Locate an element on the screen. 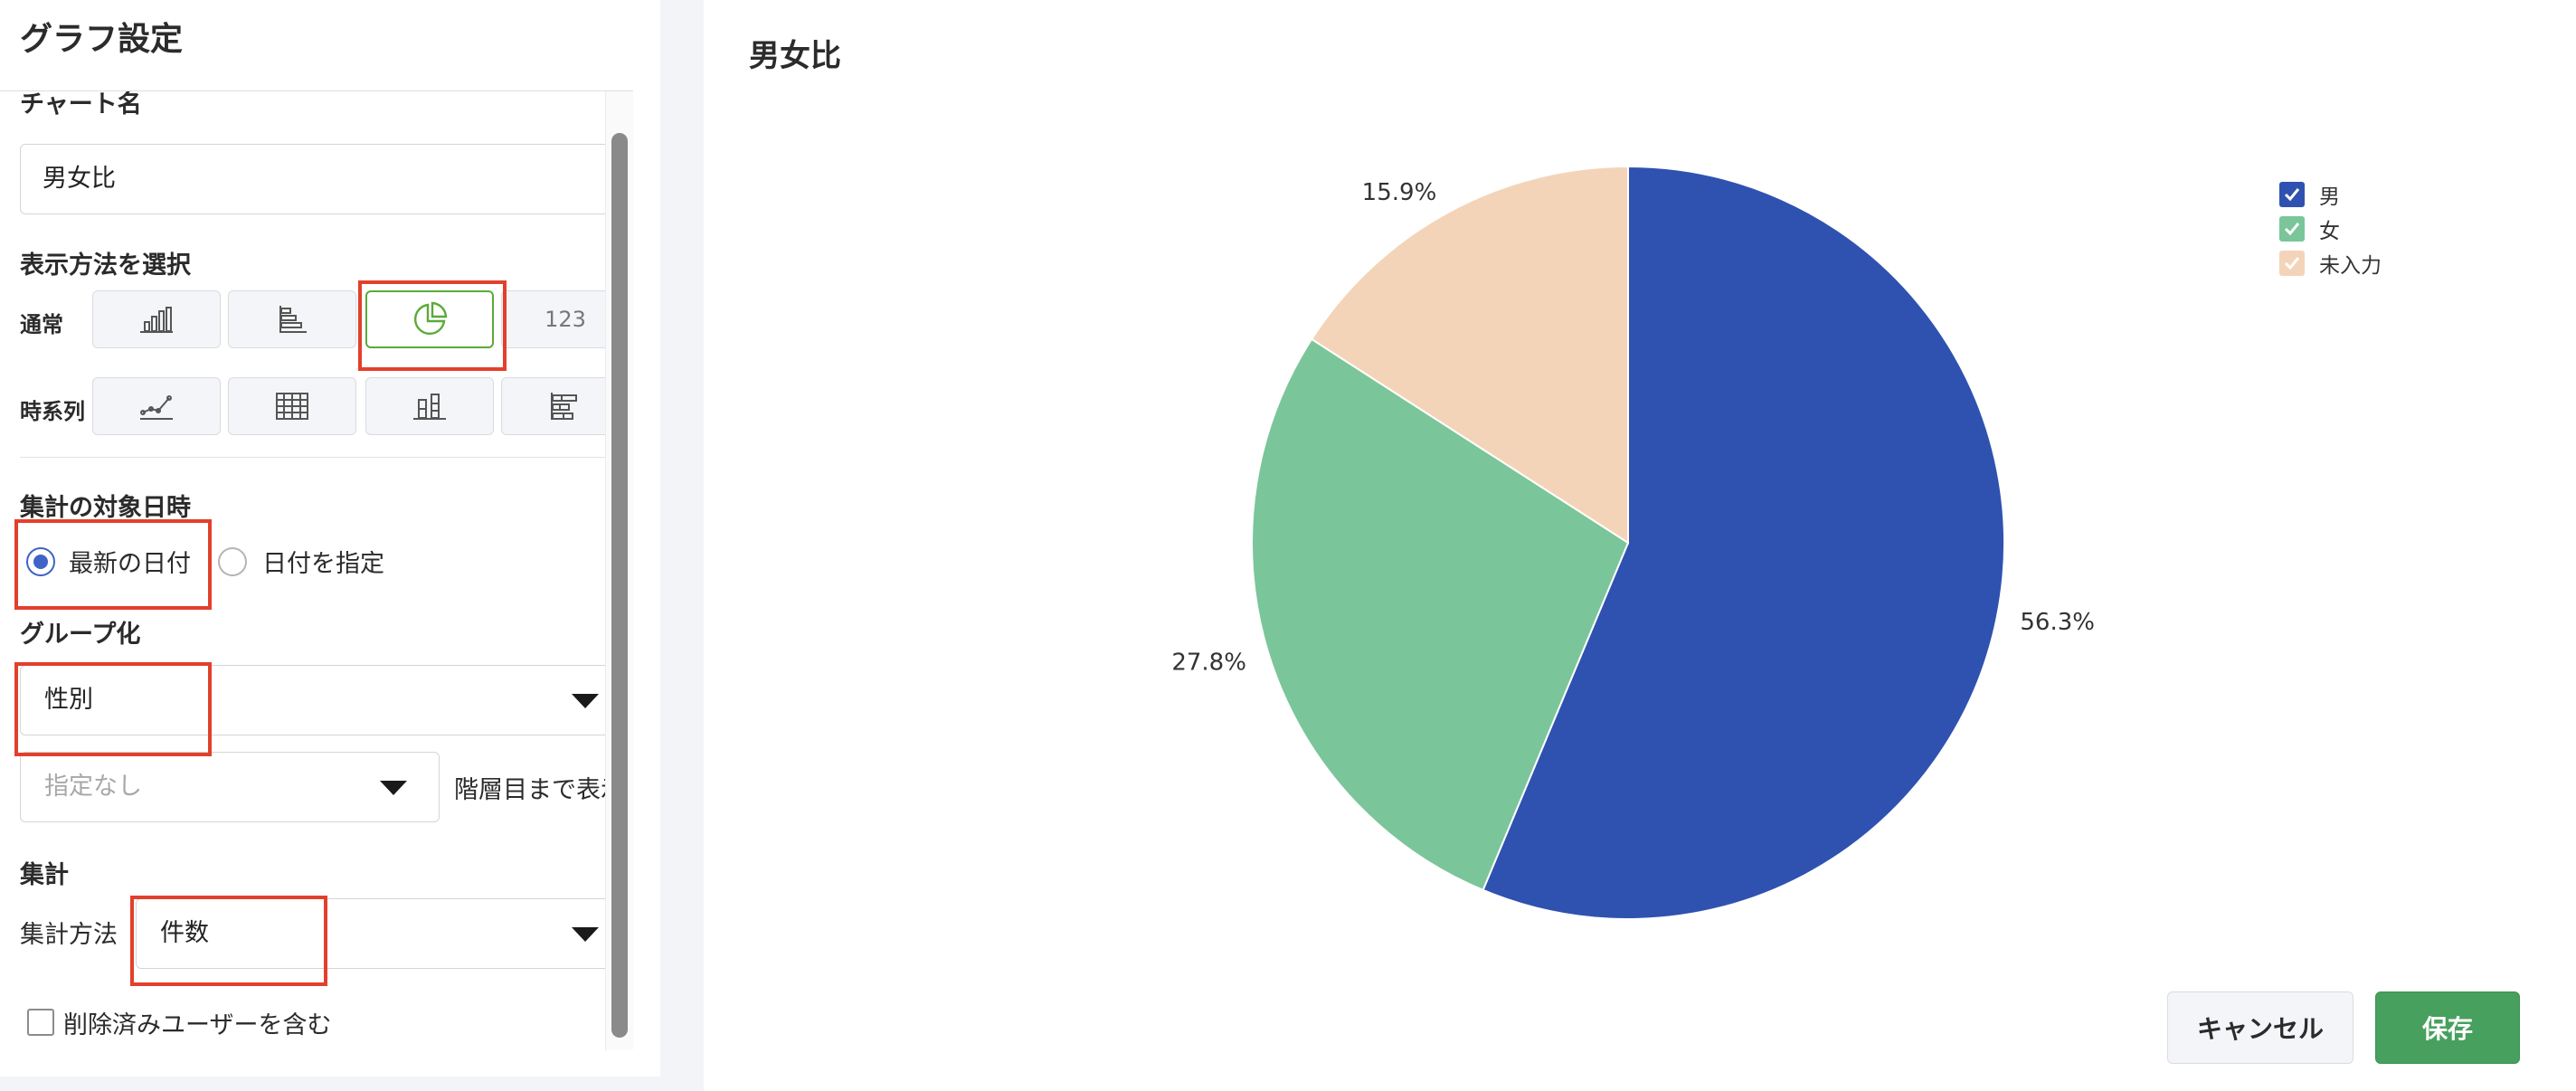 The height and width of the screenshot is (1091, 2576). aggregation-method-value: 件数 is located at coordinates (184, 933).